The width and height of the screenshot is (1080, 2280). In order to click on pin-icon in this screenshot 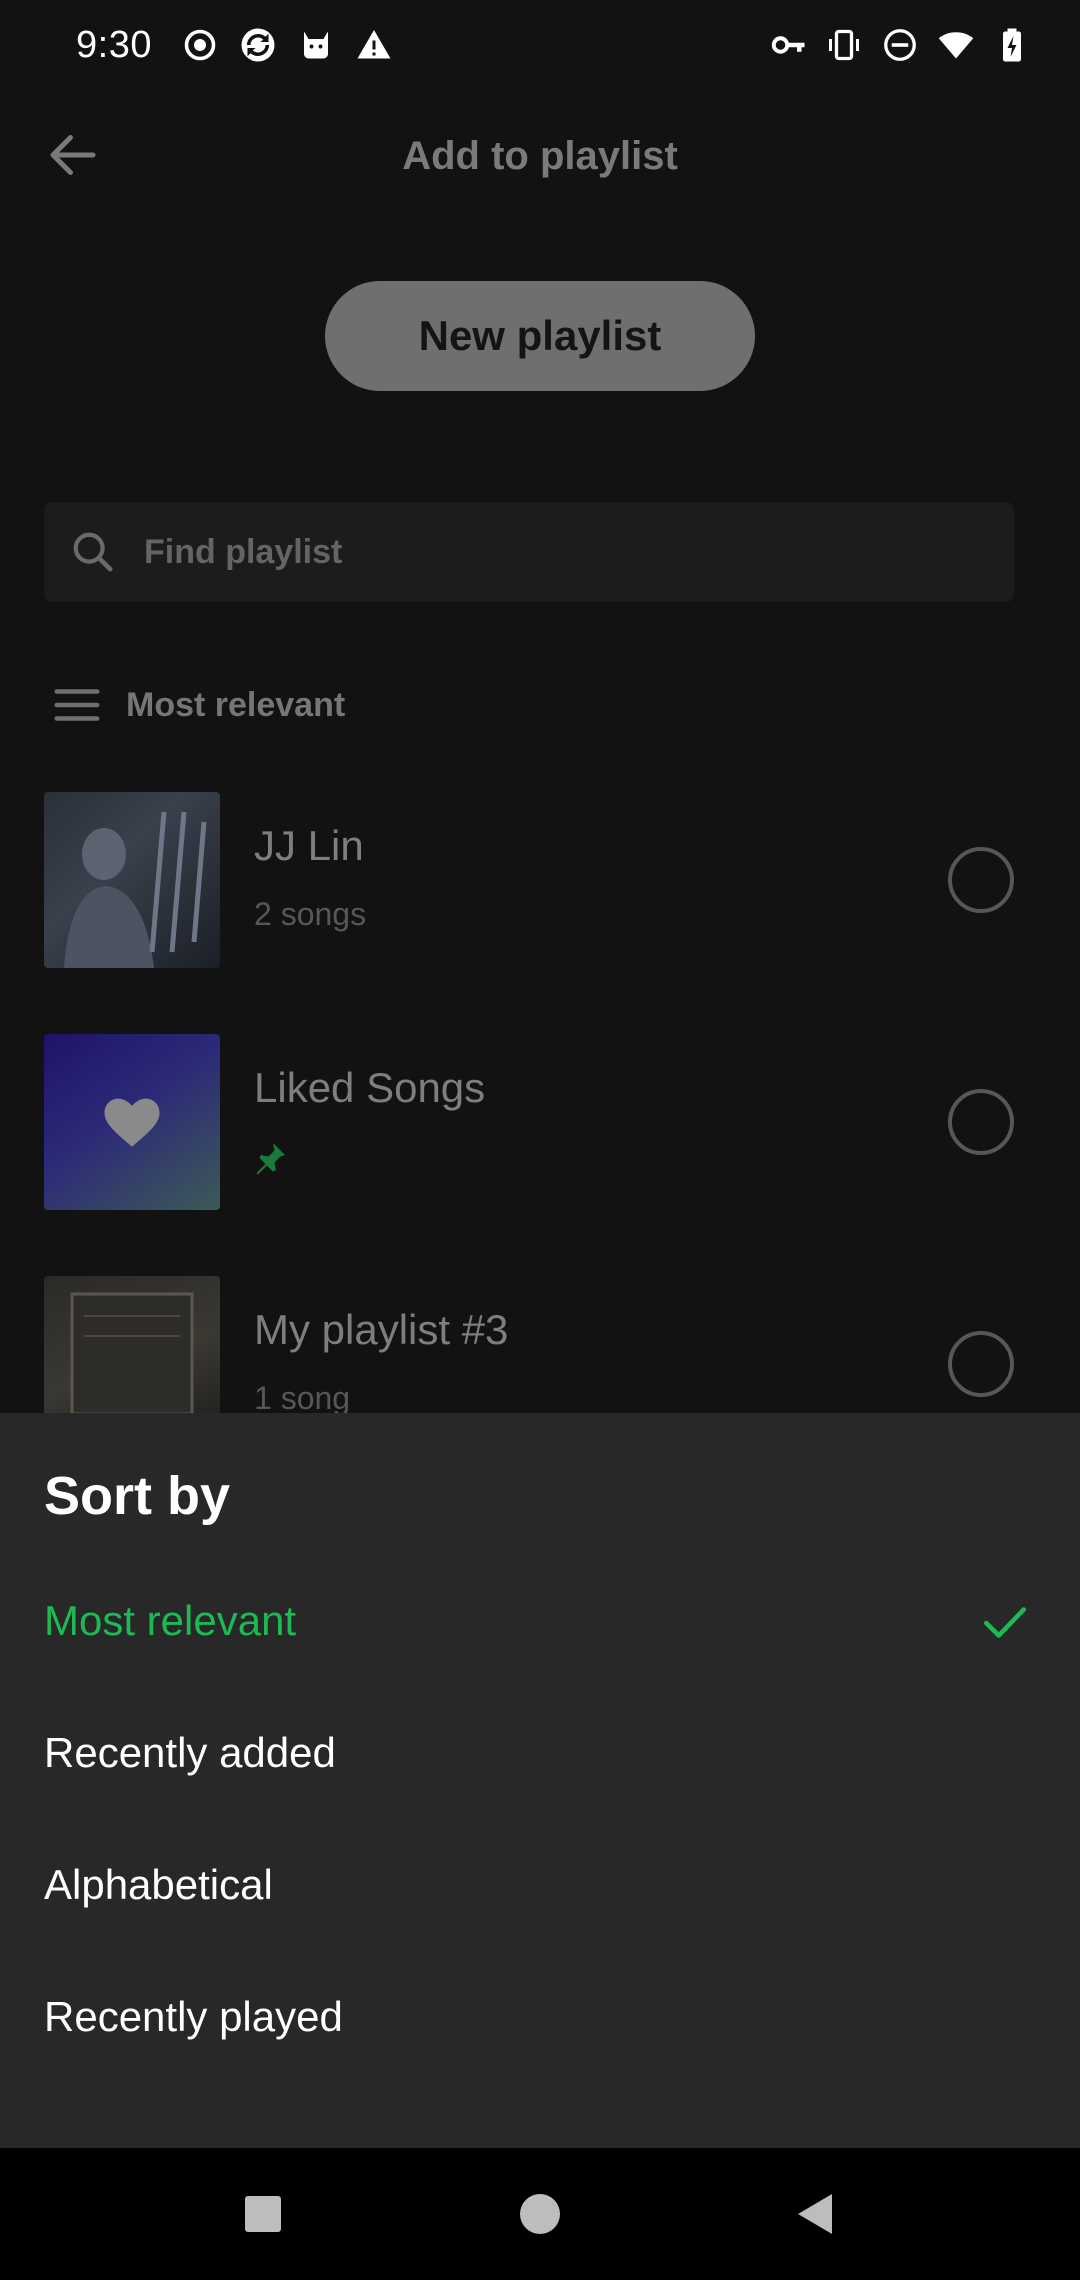, I will do `click(270, 1159)`.